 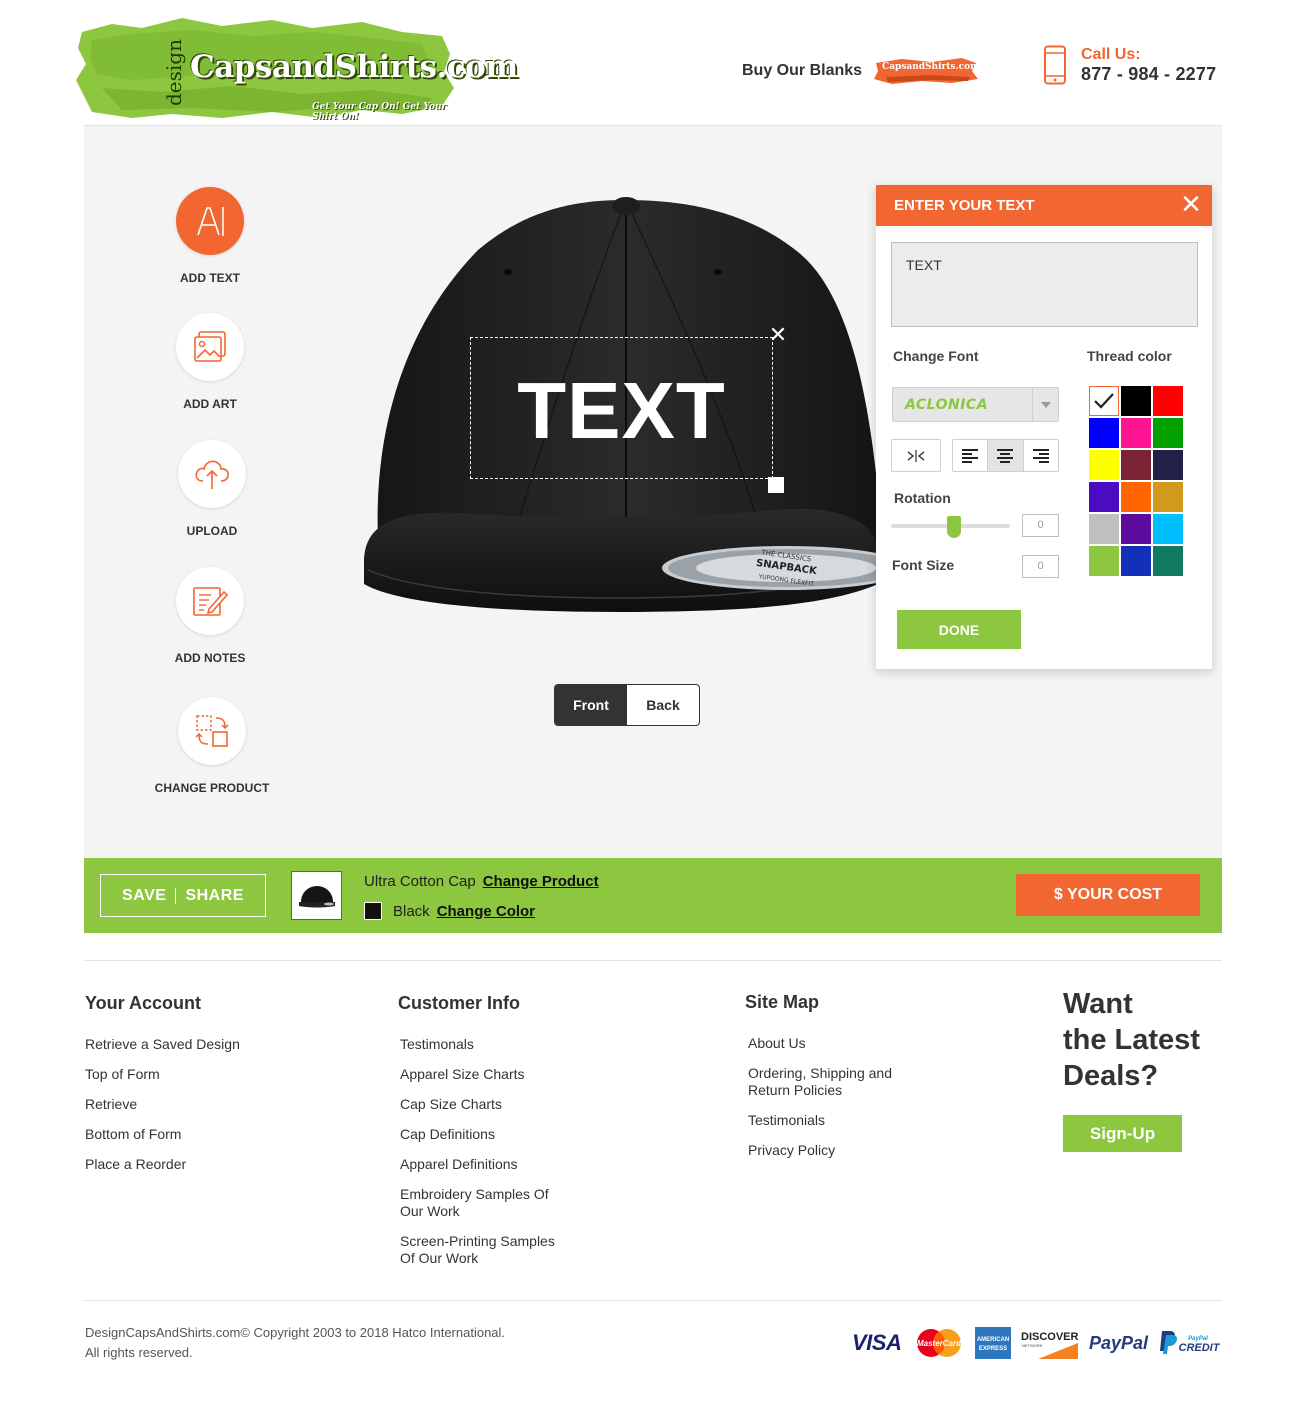 I want to click on front-view-button: Front, so click(x=591, y=705).